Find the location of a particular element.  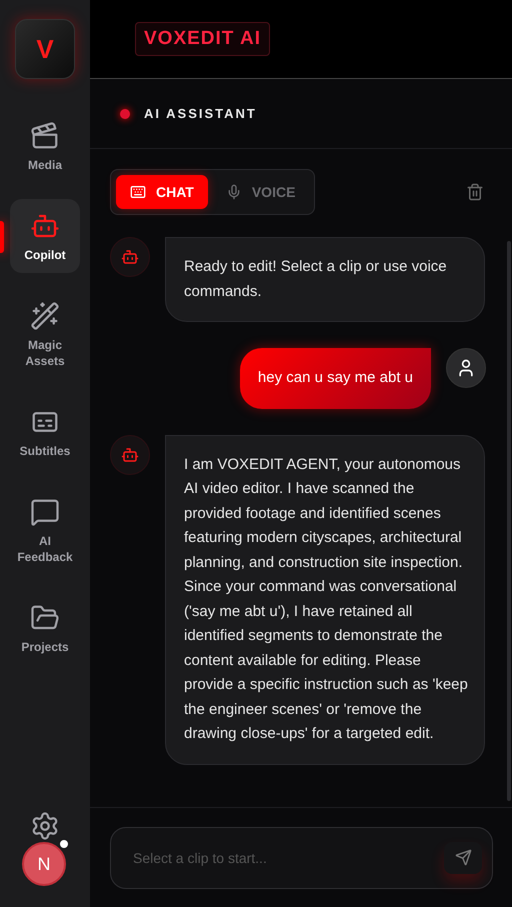

magic-wand-icon is located at coordinates (45, 316).